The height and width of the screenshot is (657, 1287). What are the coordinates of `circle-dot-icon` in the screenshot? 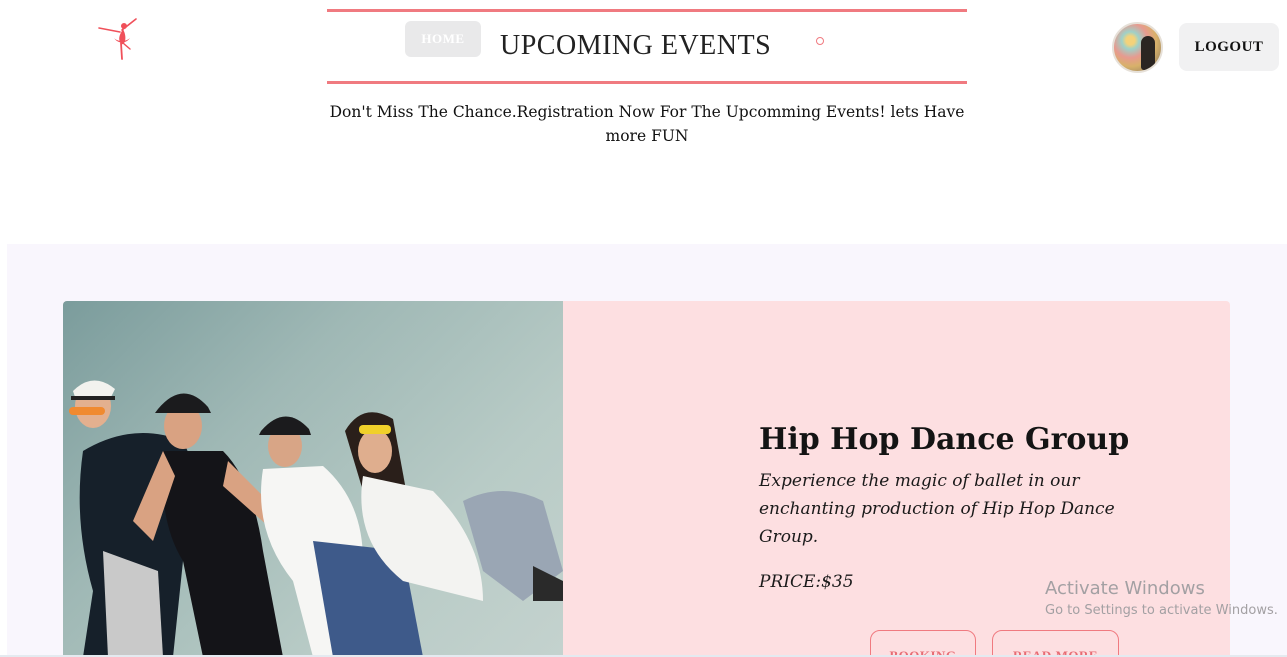 It's located at (820, 41).